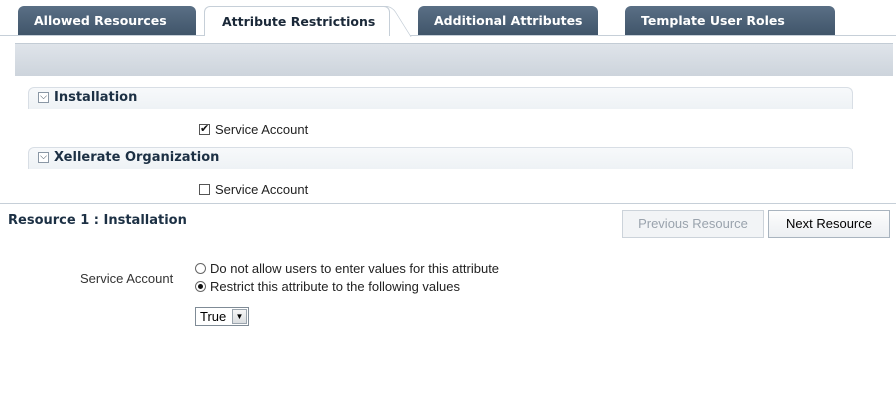 Image resolution: width=896 pixels, height=401 pixels. I want to click on dropdown-arrow-icon: ▼, so click(239, 316).